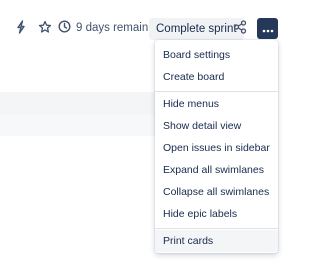 Image resolution: width=320 pixels, height=264 pixels. I want to click on share-icon, so click(240, 27).